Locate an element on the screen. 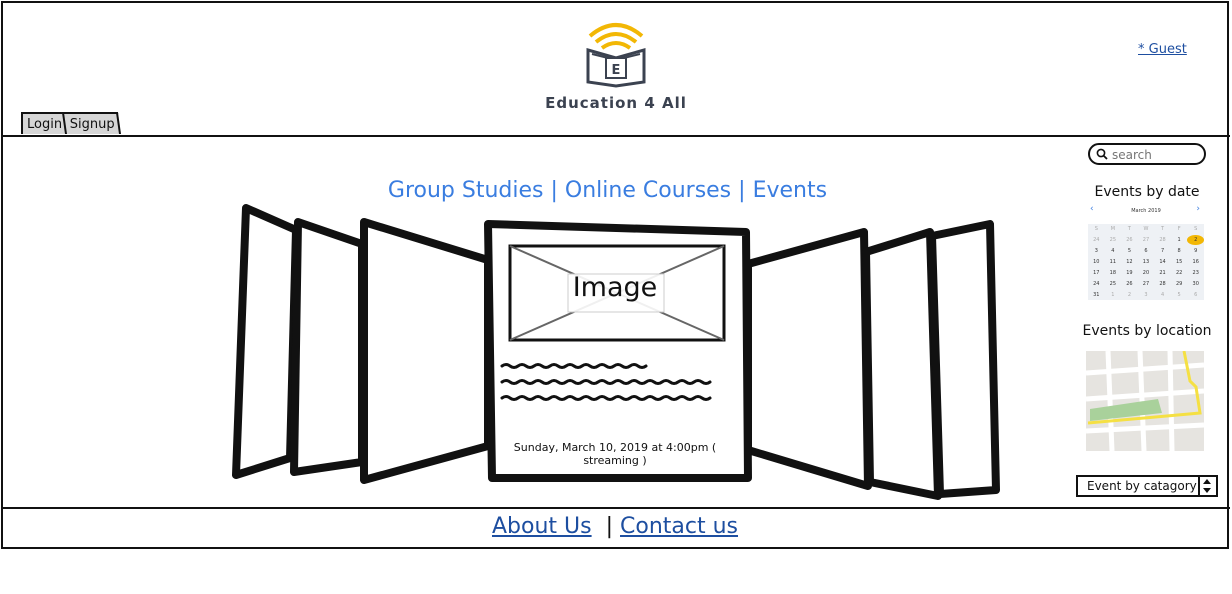 Image resolution: width=1232 pixels, height=594 pixels. image-placeholder-label: Image is located at coordinates (615, 287).